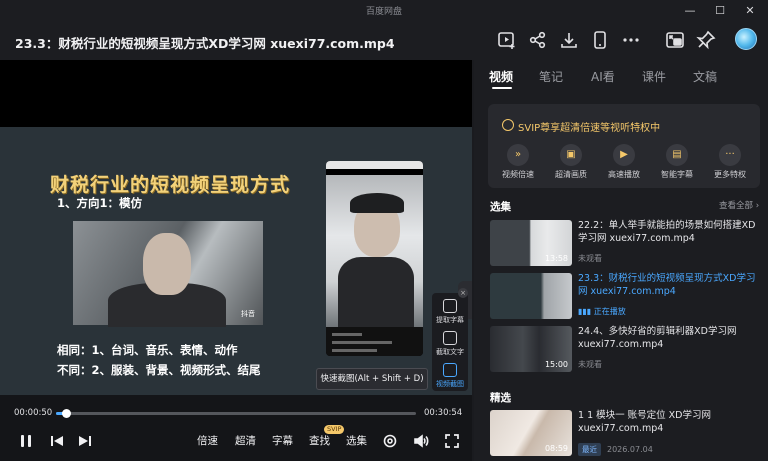  I want to click on episode-title: 24.4、多快好省的剪辑利器XD学习网 xuexi77.com.mp4, so click(657, 338).